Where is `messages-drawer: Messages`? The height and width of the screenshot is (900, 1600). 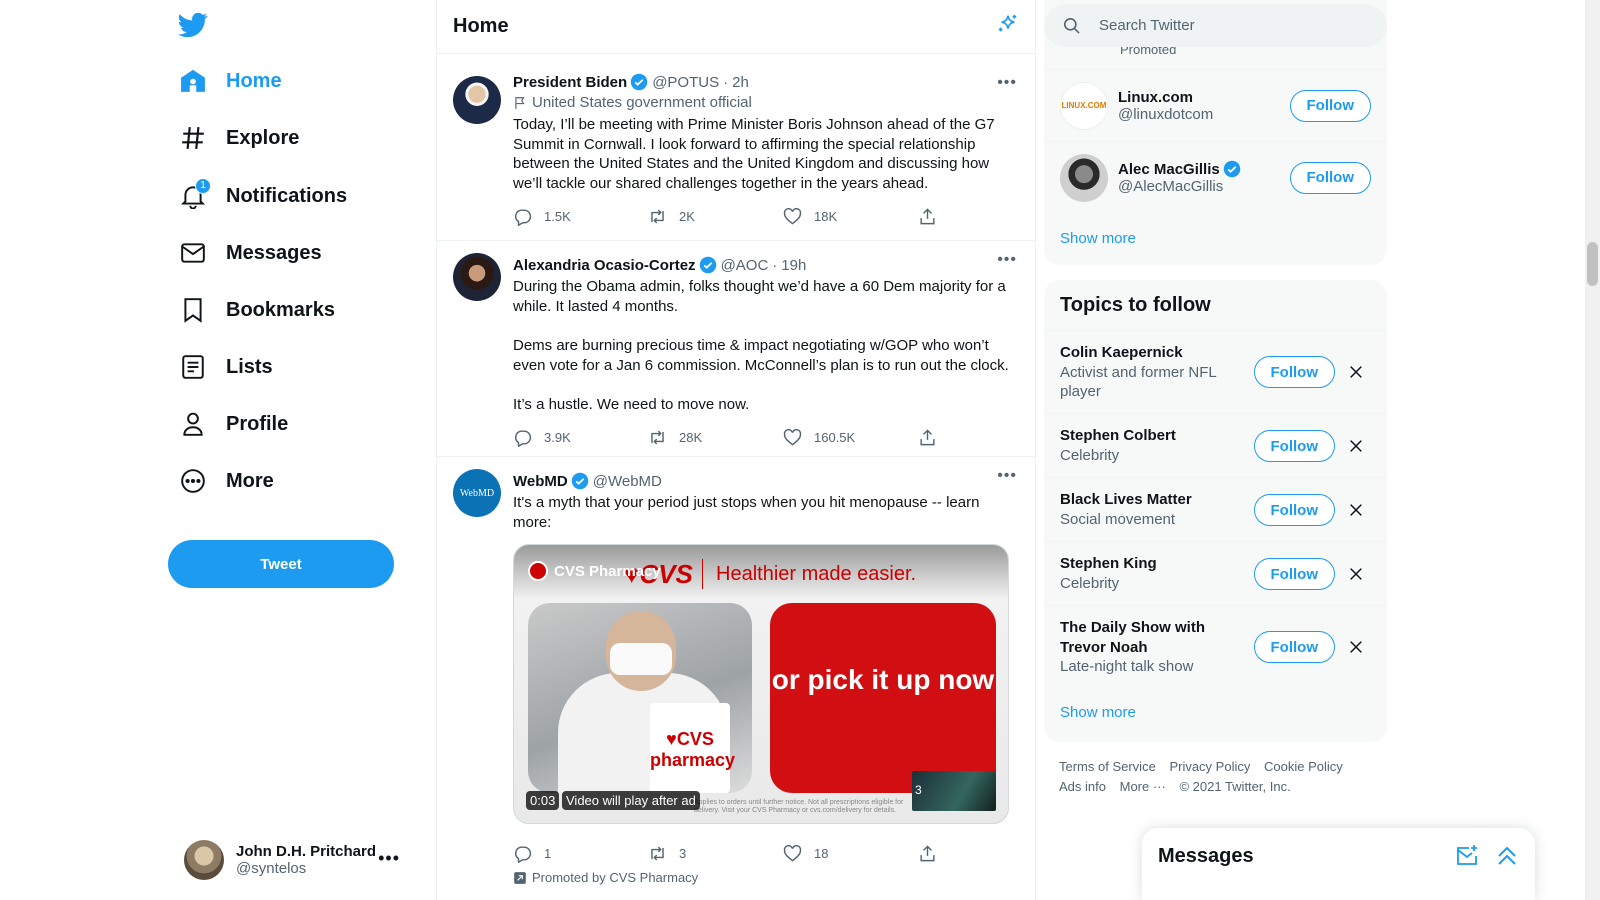
messages-drawer: Messages is located at coordinates (1338, 864).